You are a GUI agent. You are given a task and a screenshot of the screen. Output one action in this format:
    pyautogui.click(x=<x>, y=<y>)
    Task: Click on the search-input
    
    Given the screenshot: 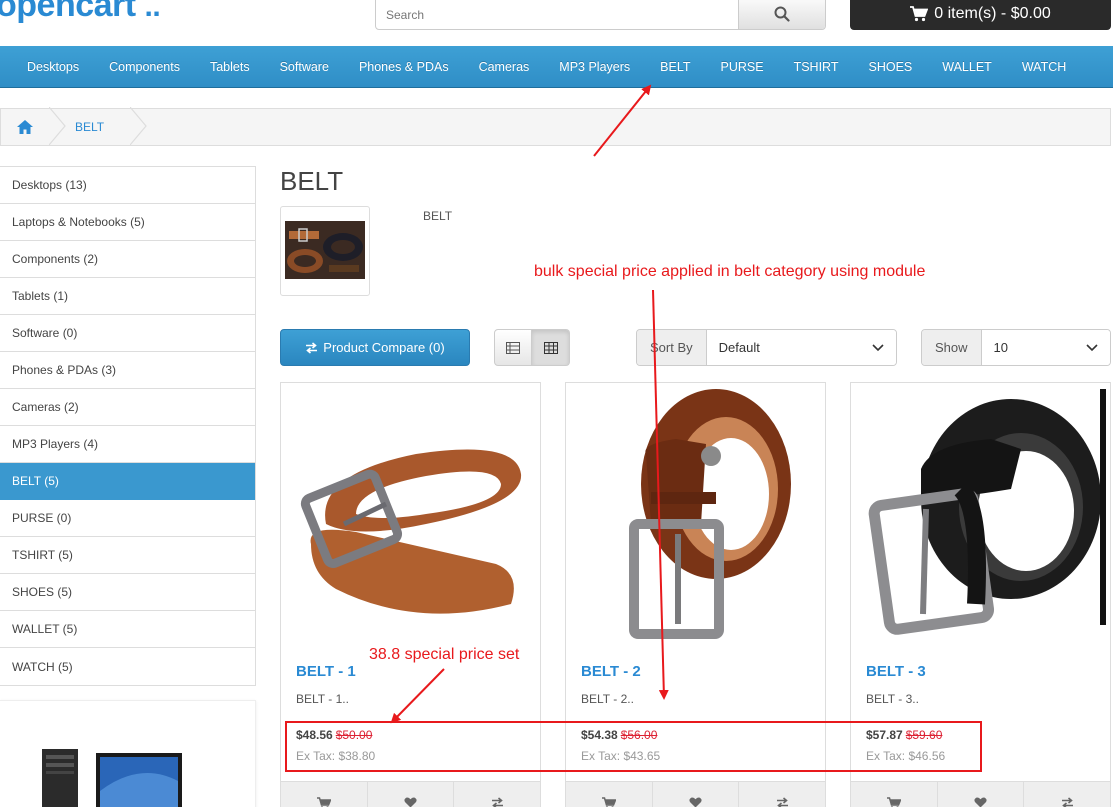 What is the action you would take?
    pyautogui.click(x=557, y=14)
    